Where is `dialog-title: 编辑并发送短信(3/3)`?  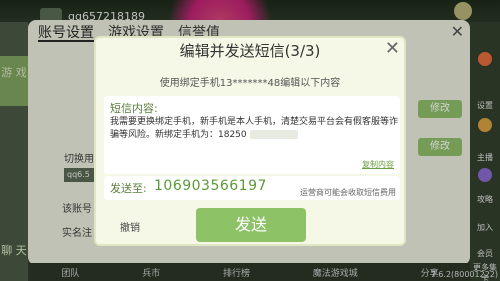
dialog-title: 编辑并发送短信(3/3) is located at coordinates (250, 51).